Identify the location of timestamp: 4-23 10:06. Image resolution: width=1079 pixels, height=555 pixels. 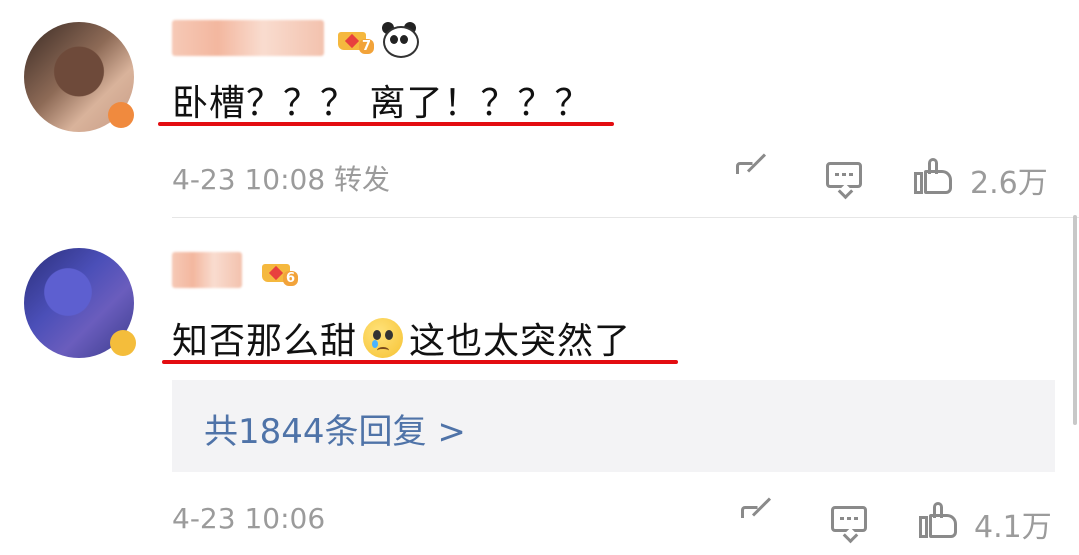
(249, 518).